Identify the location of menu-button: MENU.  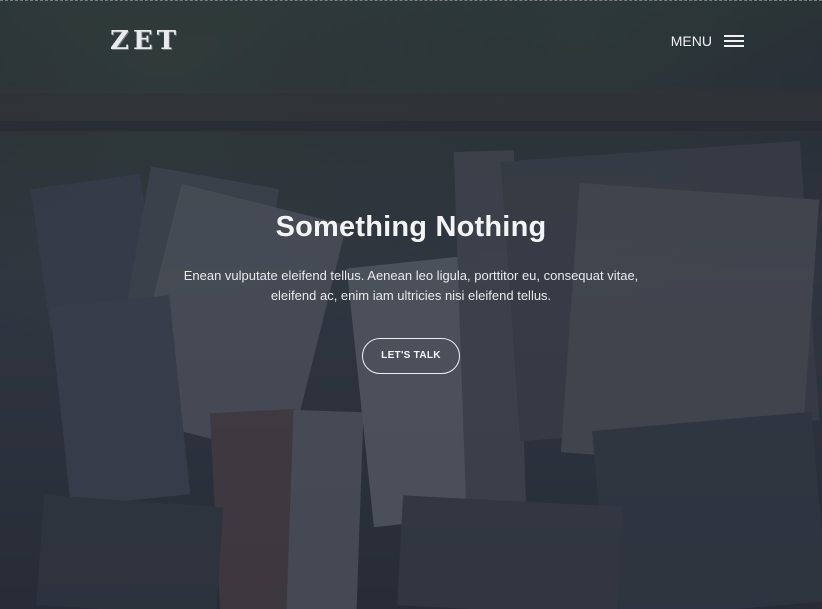
(707, 41).